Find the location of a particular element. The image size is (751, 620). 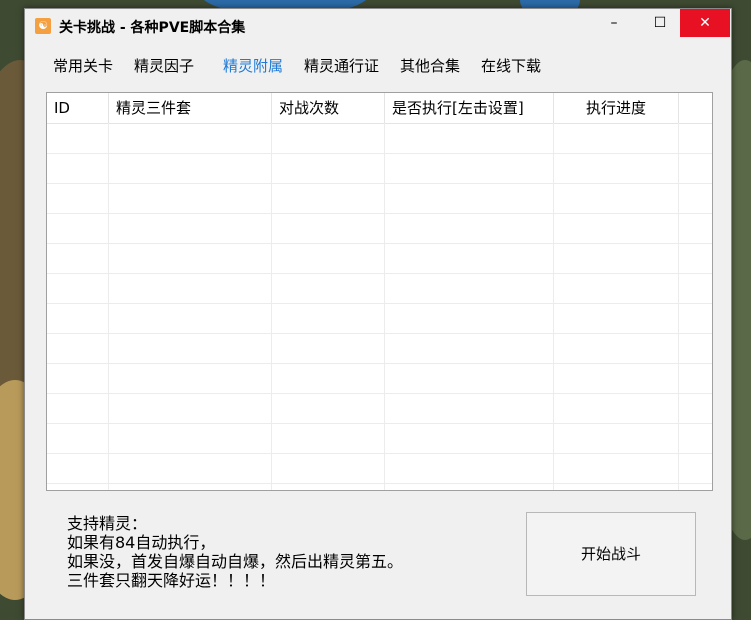

note-line: 支持精灵： is located at coordinates (107, 523).